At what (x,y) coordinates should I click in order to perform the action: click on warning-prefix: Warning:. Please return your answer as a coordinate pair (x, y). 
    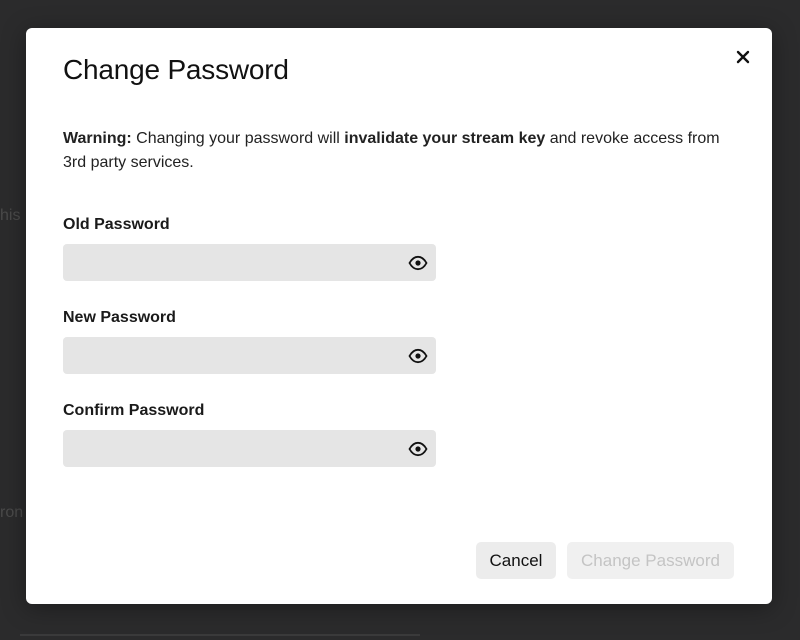
    Looking at the image, I should click on (97, 138).